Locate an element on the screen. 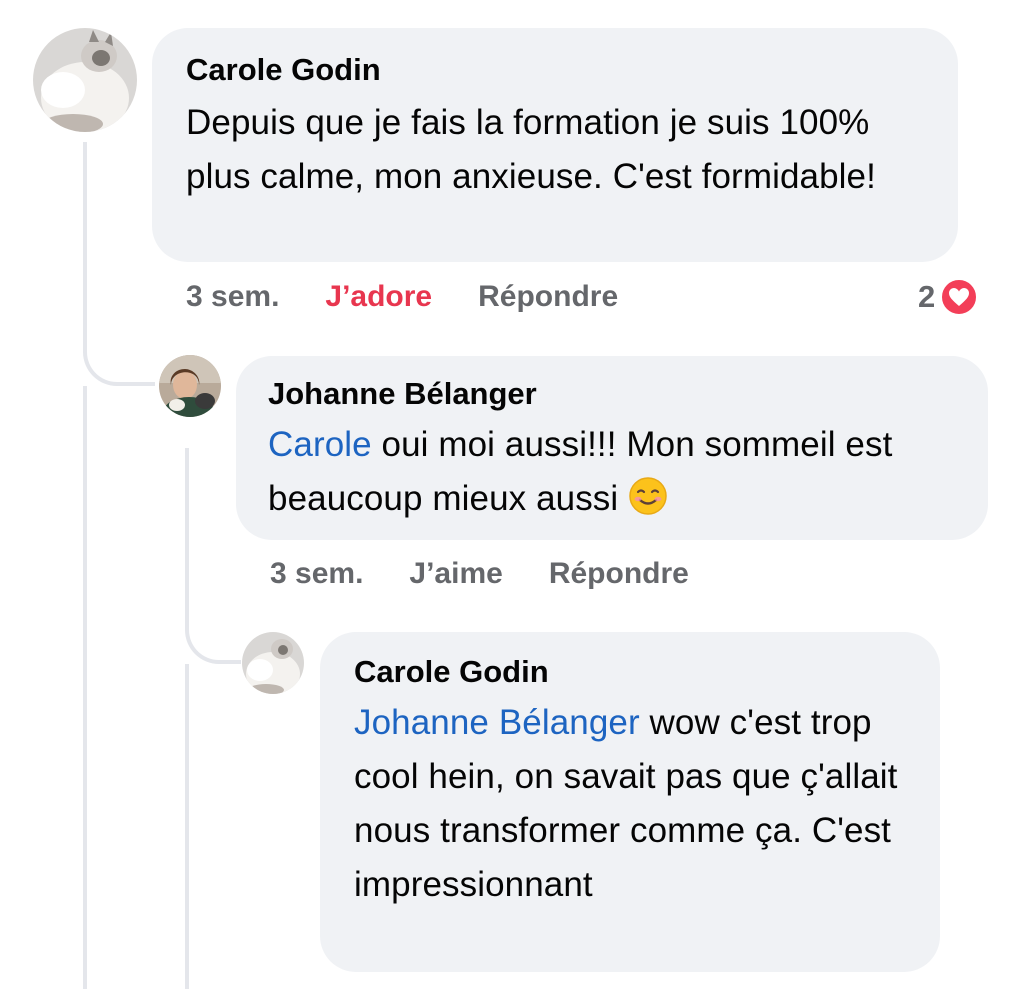  comment-actions: 3 sem. J’aime Répondre is located at coordinates (479, 574).